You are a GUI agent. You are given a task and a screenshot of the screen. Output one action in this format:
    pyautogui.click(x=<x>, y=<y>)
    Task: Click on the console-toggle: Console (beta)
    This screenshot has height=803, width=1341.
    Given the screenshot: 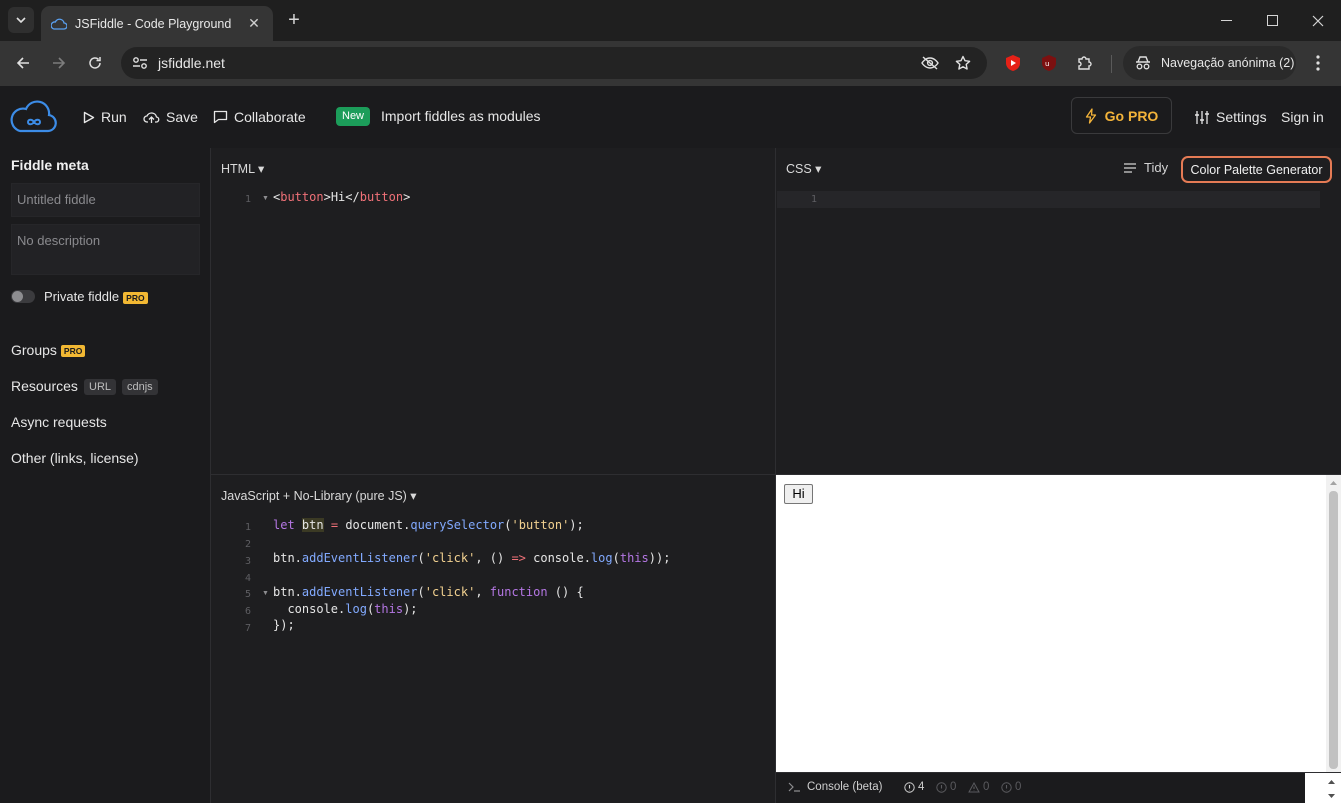 What is the action you would take?
    pyautogui.click(x=835, y=787)
    